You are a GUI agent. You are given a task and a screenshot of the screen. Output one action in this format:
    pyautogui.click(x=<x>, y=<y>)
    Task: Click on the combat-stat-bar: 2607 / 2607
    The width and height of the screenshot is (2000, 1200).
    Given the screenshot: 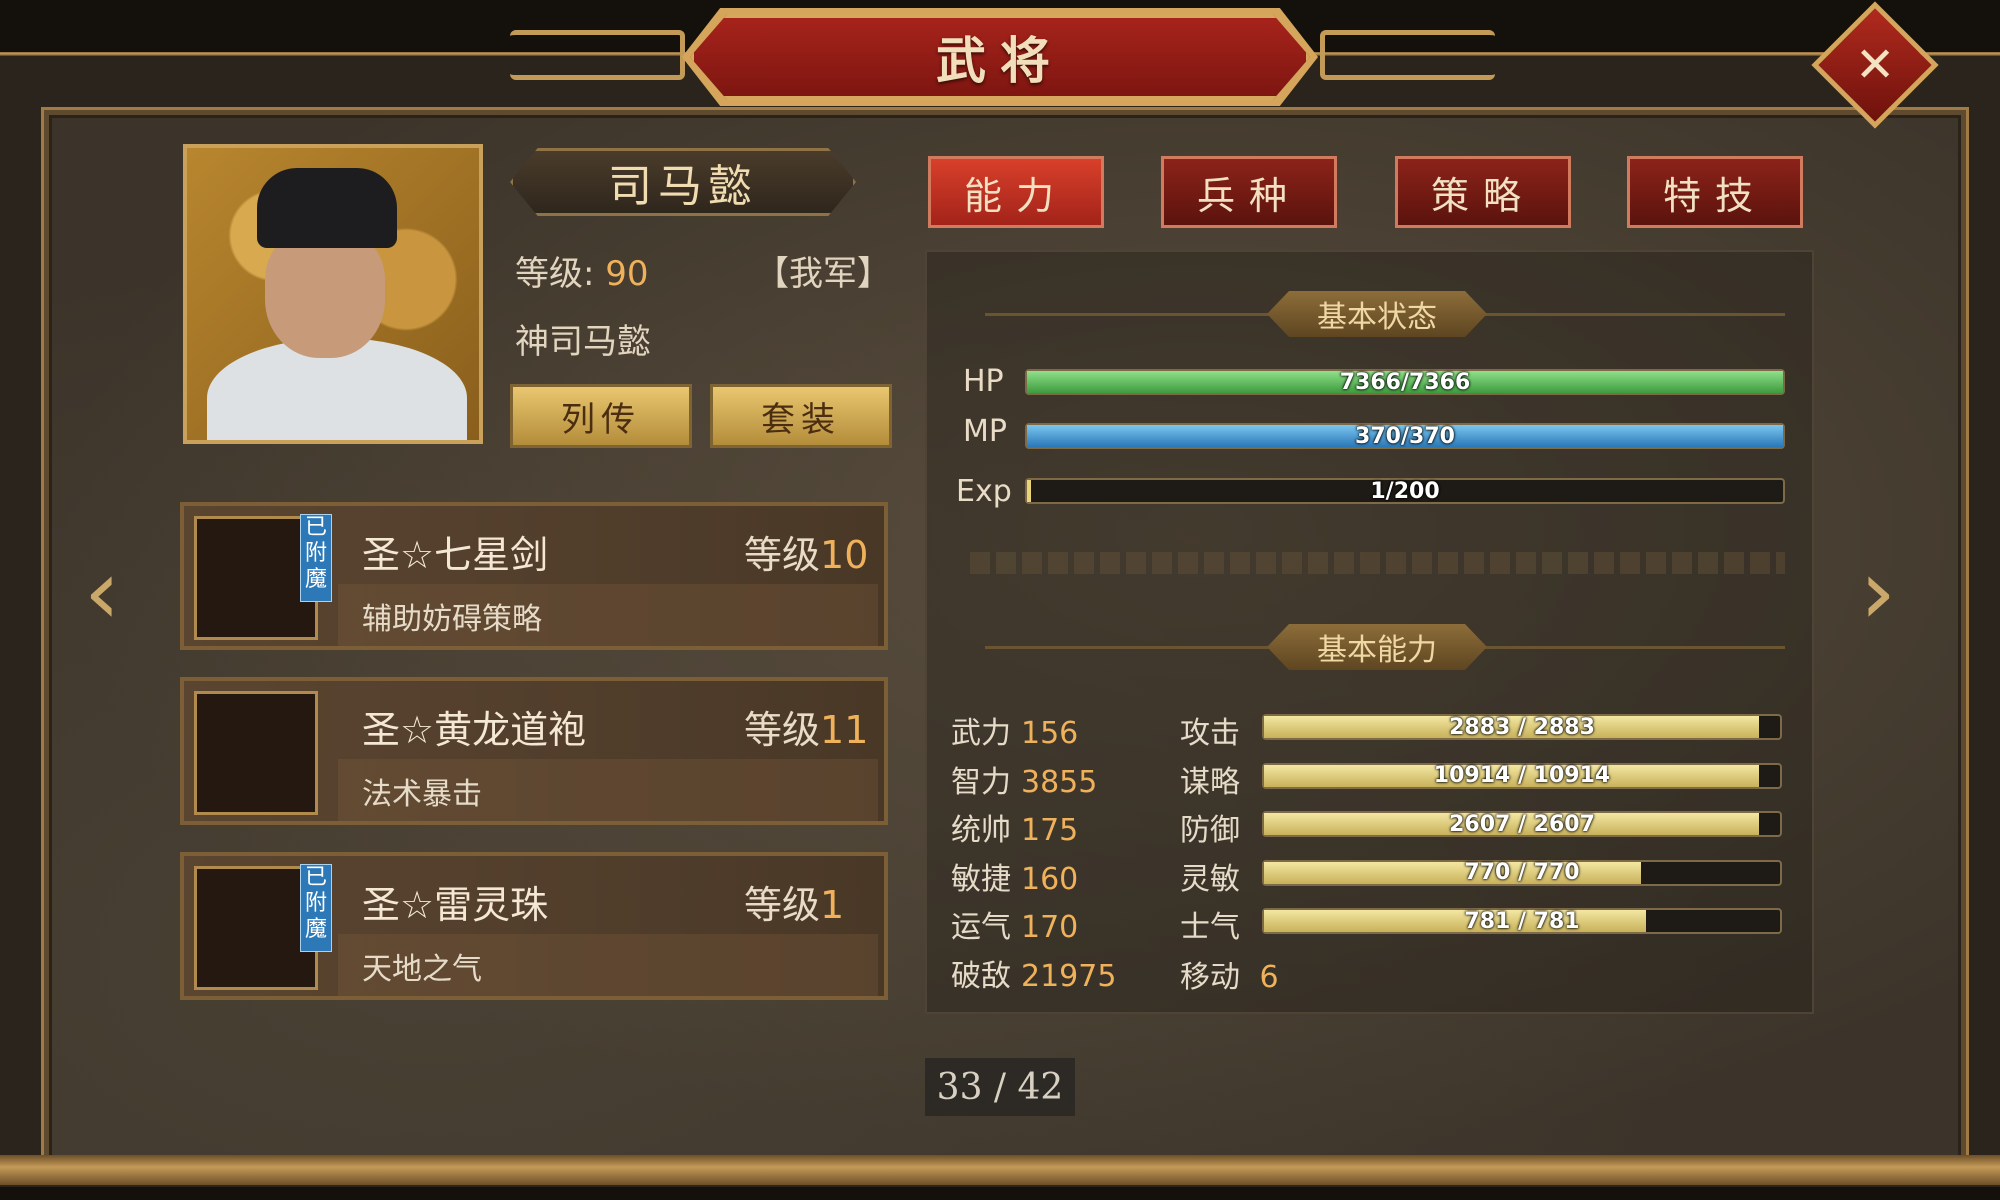 What is the action you would take?
    pyautogui.click(x=1522, y=824)
    